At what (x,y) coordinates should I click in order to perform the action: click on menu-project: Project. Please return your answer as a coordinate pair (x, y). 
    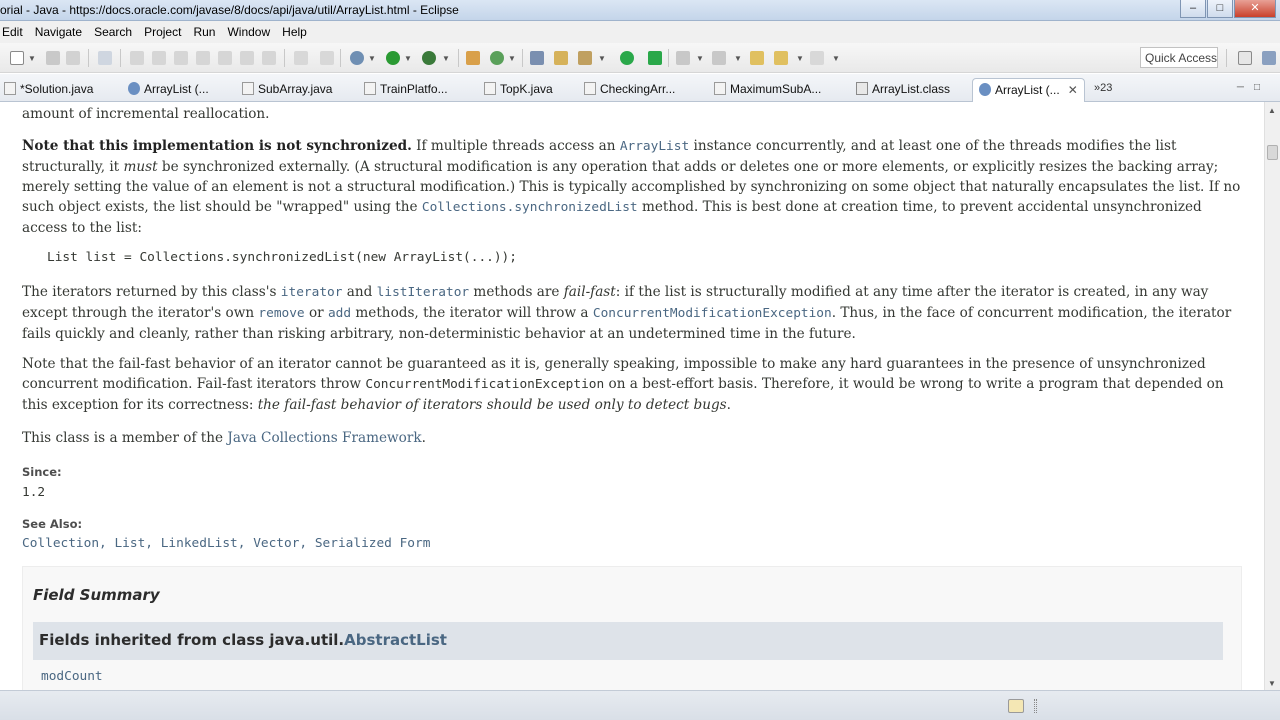
    Looking at the image, I should click on (162, 32).